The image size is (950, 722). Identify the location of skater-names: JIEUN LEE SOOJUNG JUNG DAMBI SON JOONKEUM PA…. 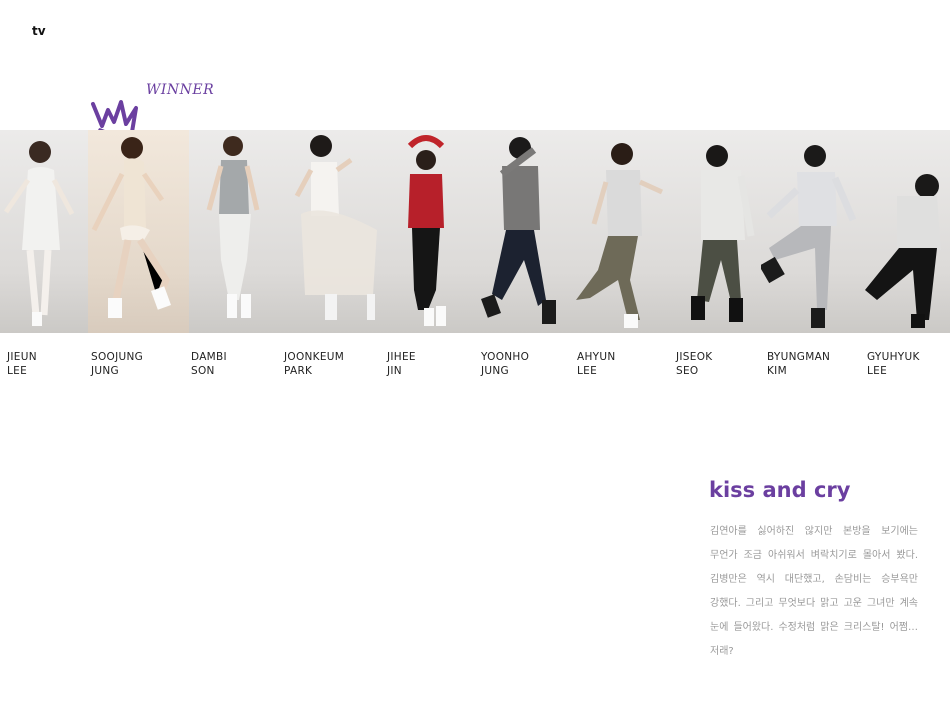
(475, 365).